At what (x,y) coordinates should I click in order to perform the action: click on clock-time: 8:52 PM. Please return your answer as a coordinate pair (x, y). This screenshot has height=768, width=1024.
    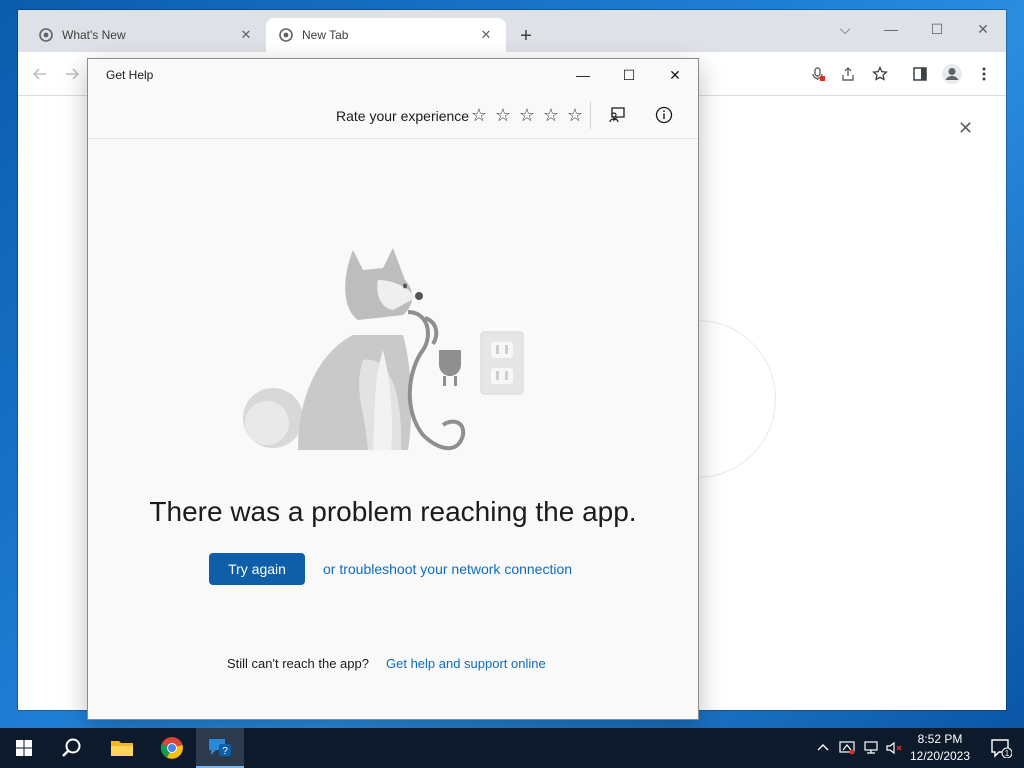
    Looking at the image, I should click on (940, 739).